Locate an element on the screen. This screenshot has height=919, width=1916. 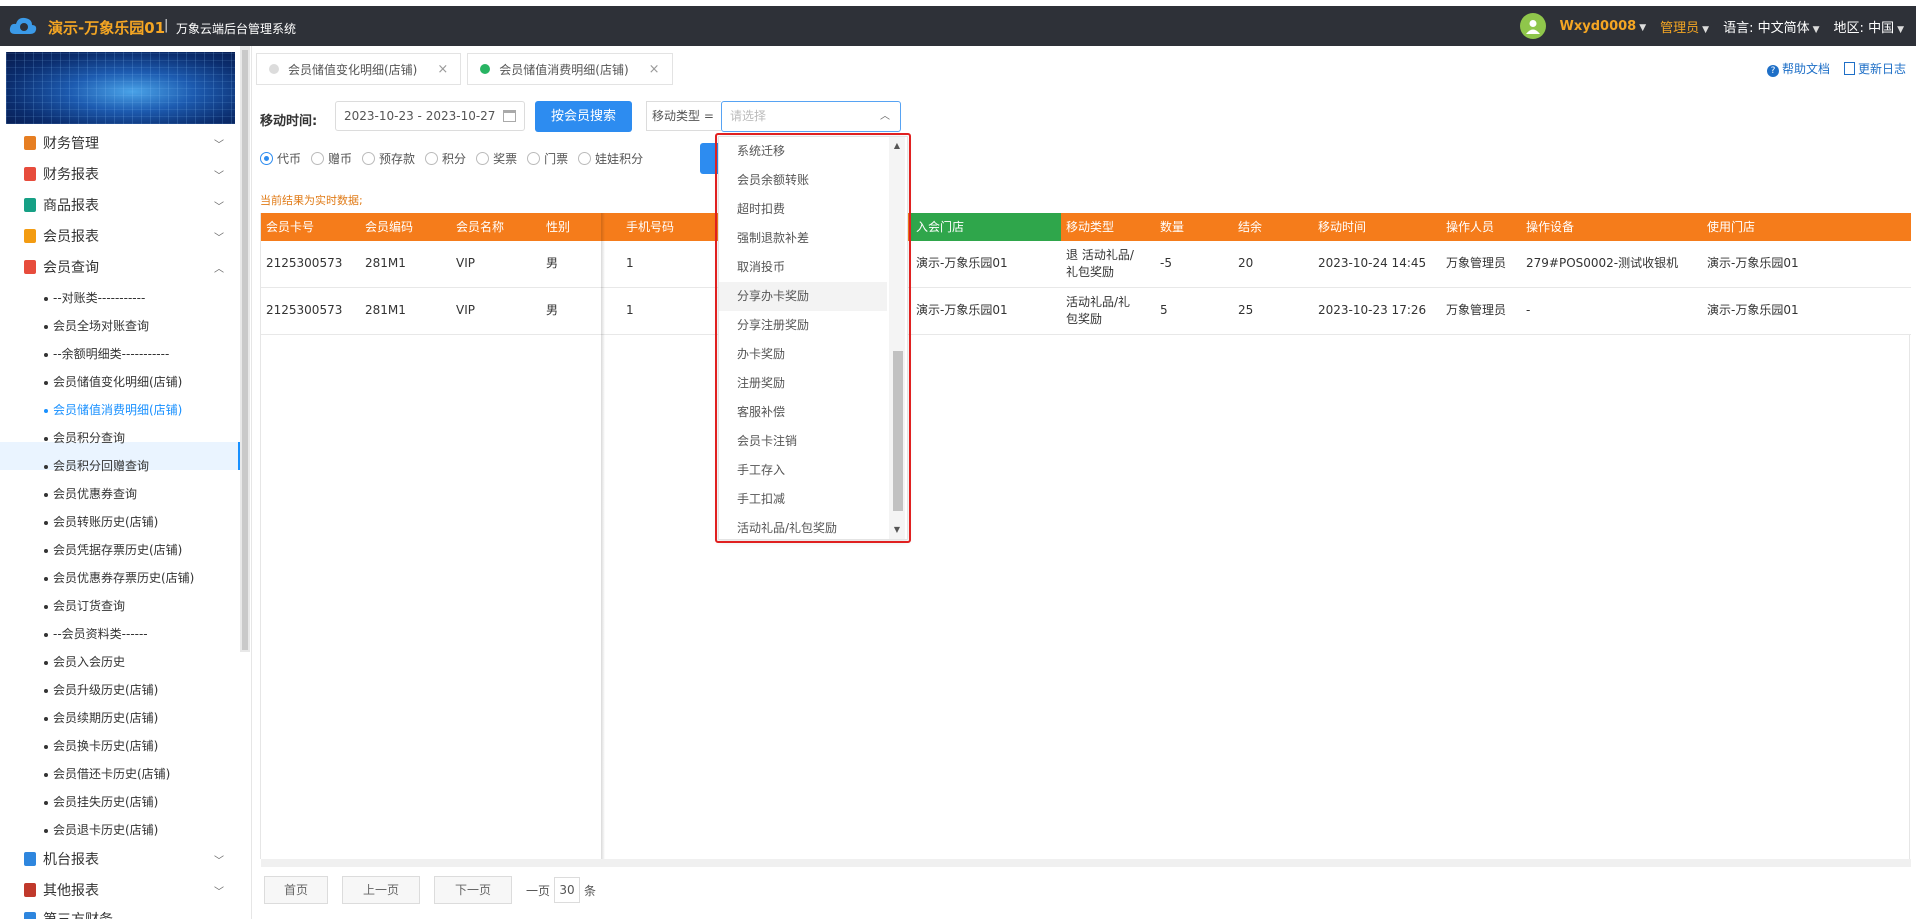
column-header: 移动时间 is located at coordinates (1339, 227).